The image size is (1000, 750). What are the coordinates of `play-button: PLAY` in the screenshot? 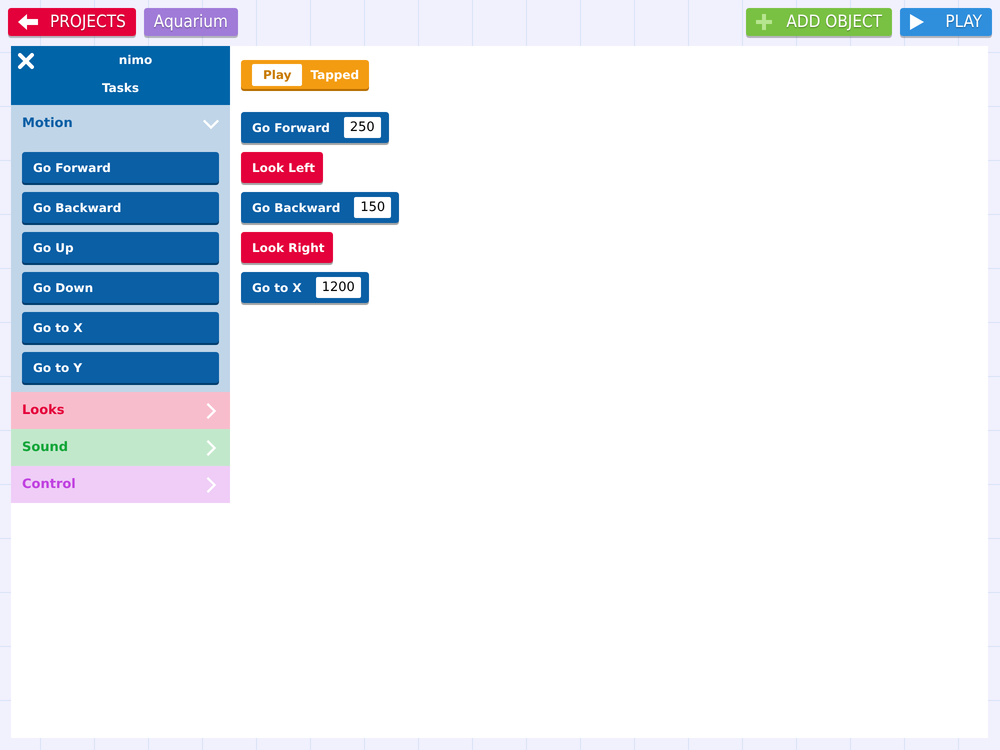 It's located at (946, 22).